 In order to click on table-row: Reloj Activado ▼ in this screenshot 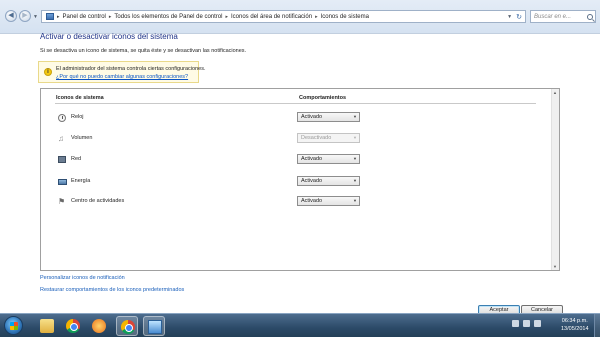, I will do `click(291, 118)`.